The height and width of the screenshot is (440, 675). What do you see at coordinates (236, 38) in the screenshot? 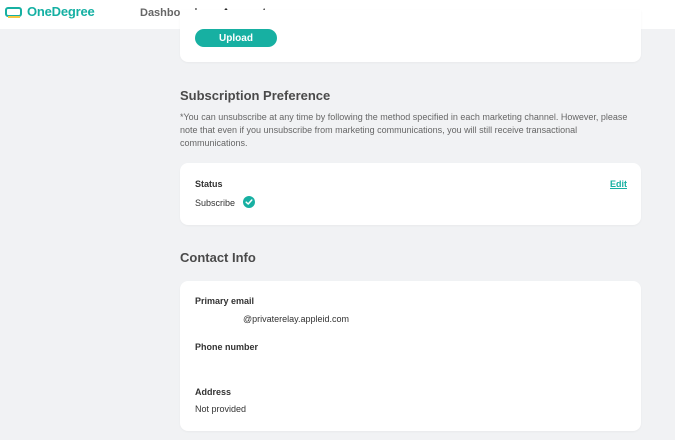
I see `upload-button: Upload` at bounding box center [236, 38].